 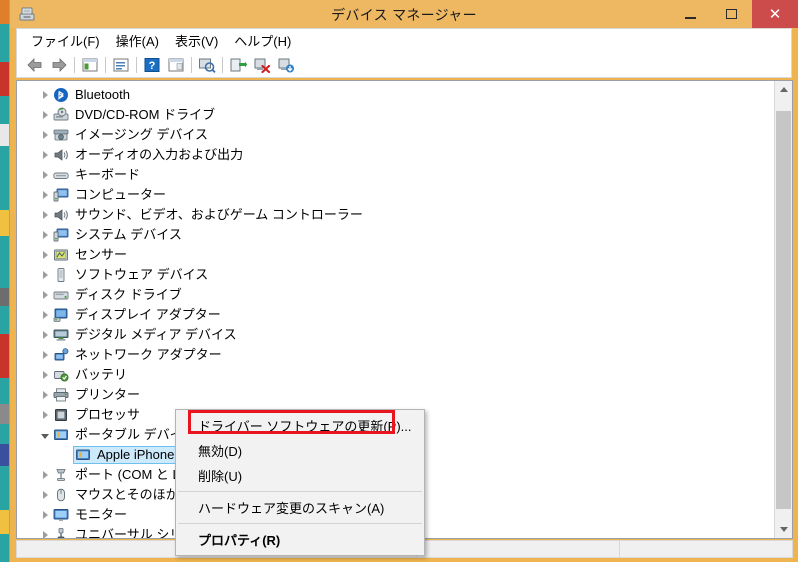 What do you see at coordinates (62, 495) in the screenshot?
I see `mouse-icon` at bounding box center [62, 495].